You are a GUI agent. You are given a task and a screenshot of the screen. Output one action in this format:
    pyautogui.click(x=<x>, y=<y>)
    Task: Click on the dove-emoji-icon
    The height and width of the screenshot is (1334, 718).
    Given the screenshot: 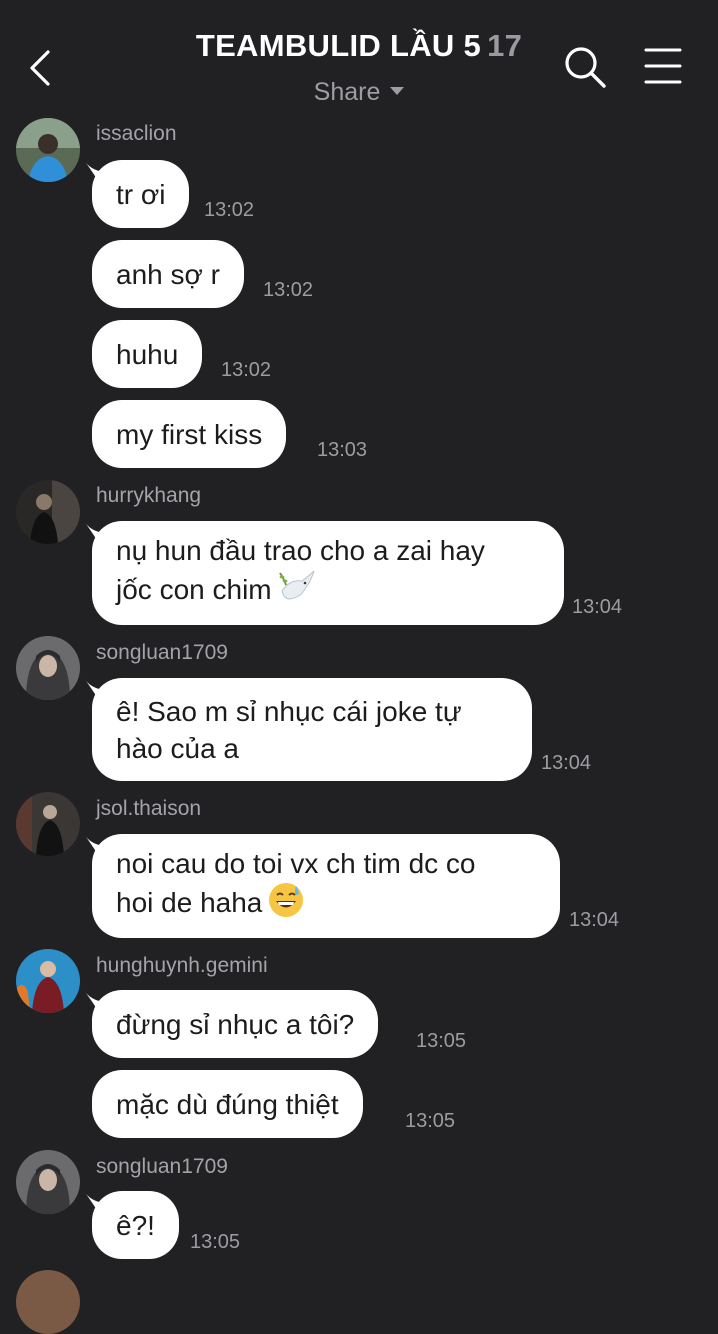 What is the action you would take?
    pyautogui.click(x=296, y=591)
    